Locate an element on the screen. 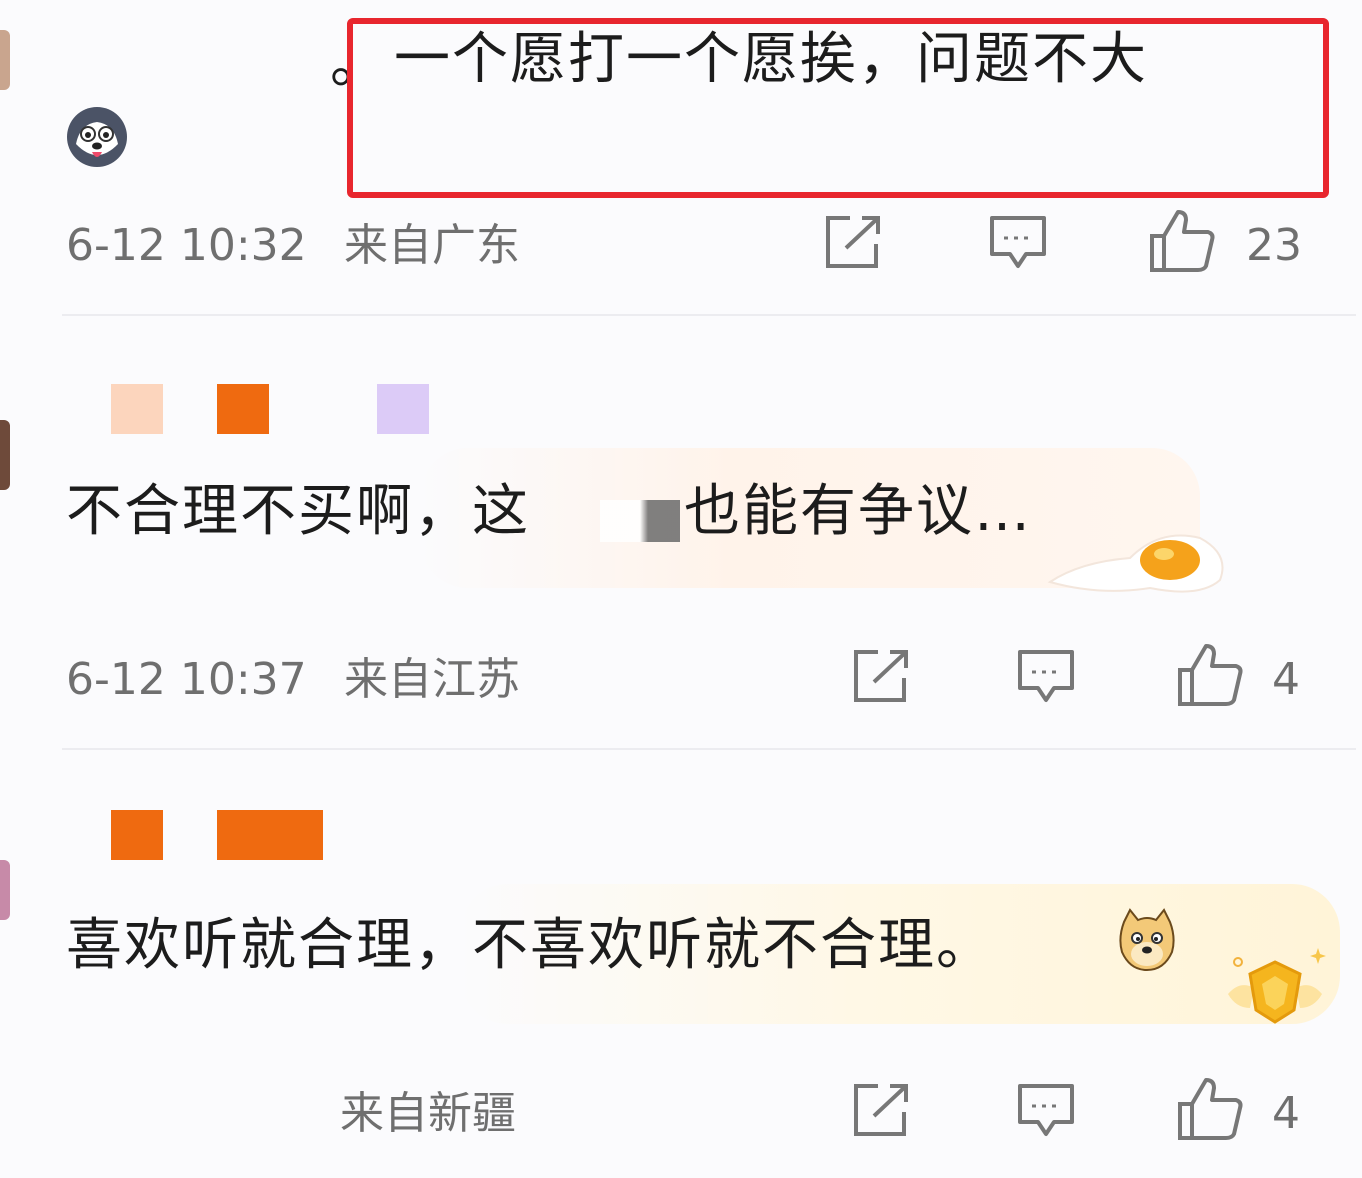 The width and height of the screenshot is (1362, 1178). comment-text: 喜欢听就合理，不喜欢听就不合理。 is located at coordinates (530, 945).